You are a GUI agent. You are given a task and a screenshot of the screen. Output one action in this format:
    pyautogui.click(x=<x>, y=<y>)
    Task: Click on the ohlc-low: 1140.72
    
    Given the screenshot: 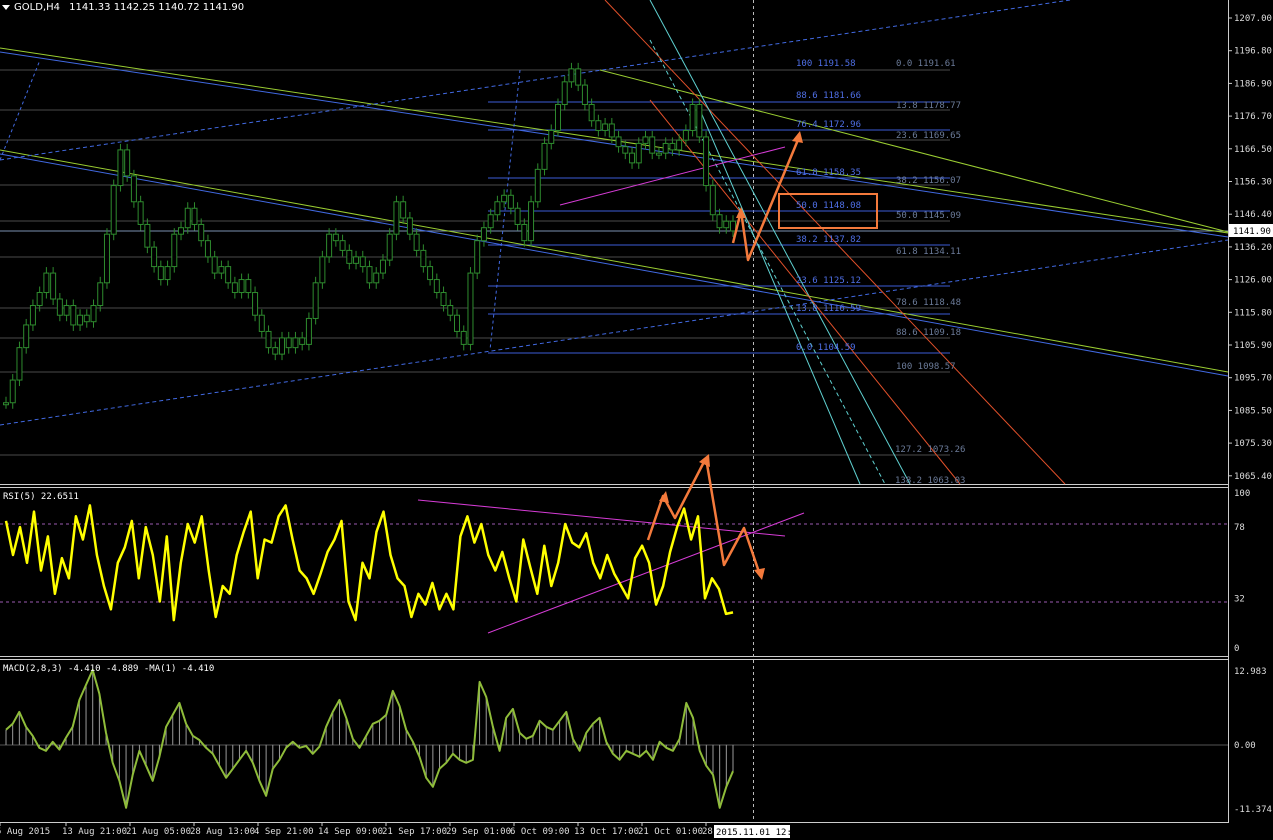 What is the action you would take?
    pyautogui.click(x=179, y=7)
    